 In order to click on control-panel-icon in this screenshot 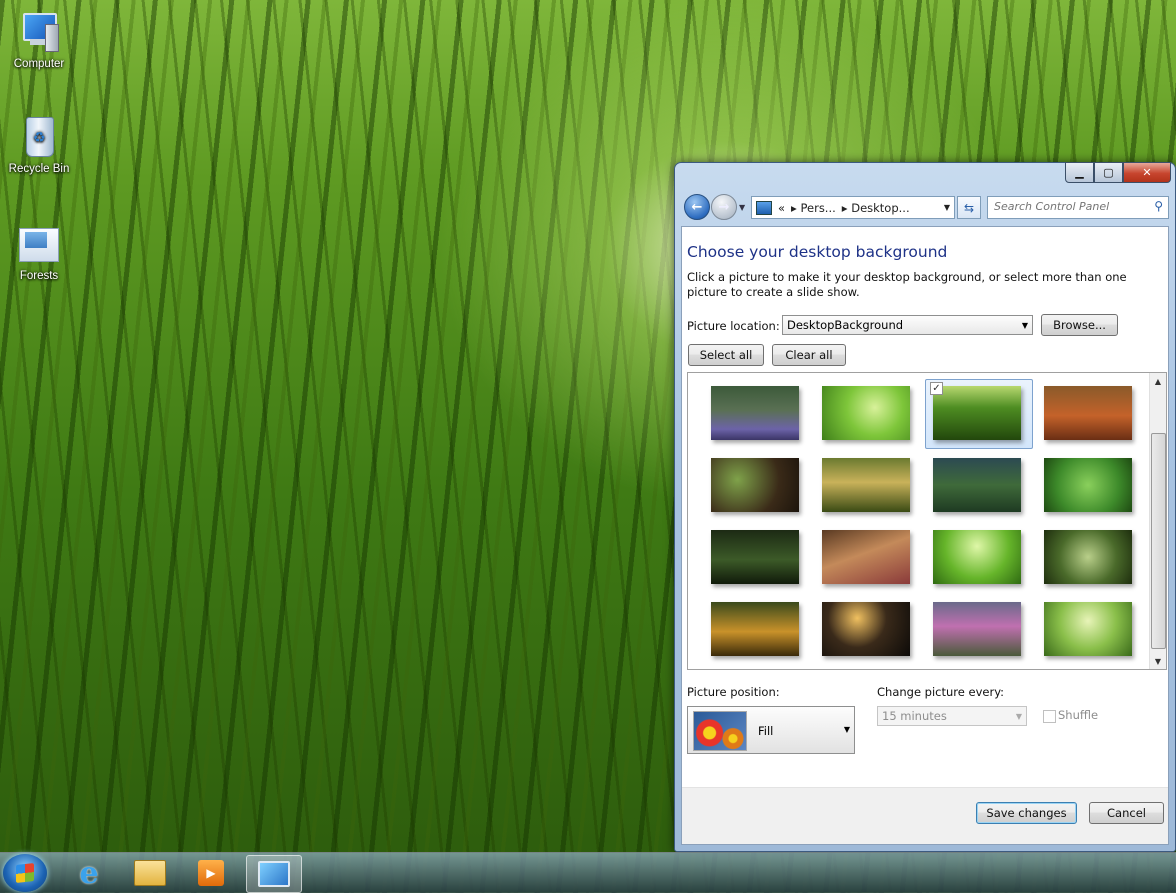, I will do `click(764, 207)`.